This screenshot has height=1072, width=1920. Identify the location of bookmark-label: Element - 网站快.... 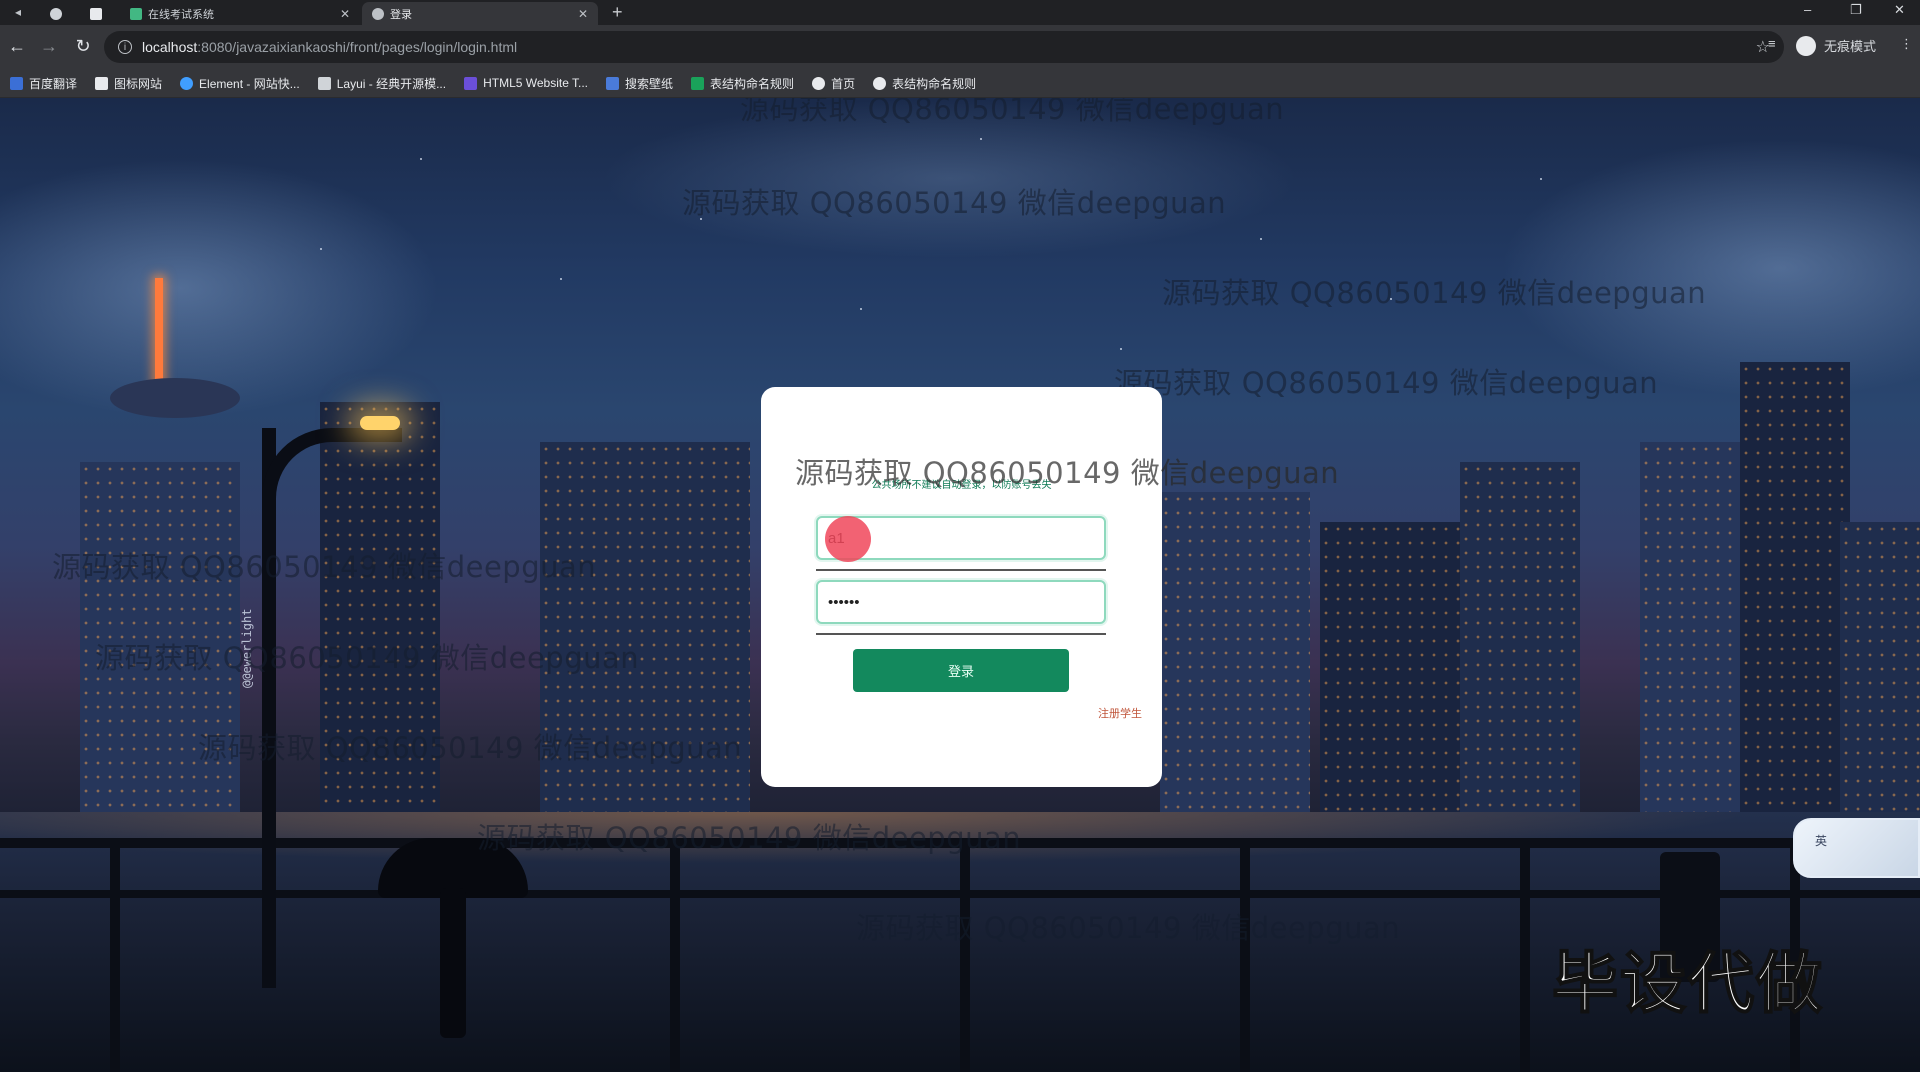
(249, 83).